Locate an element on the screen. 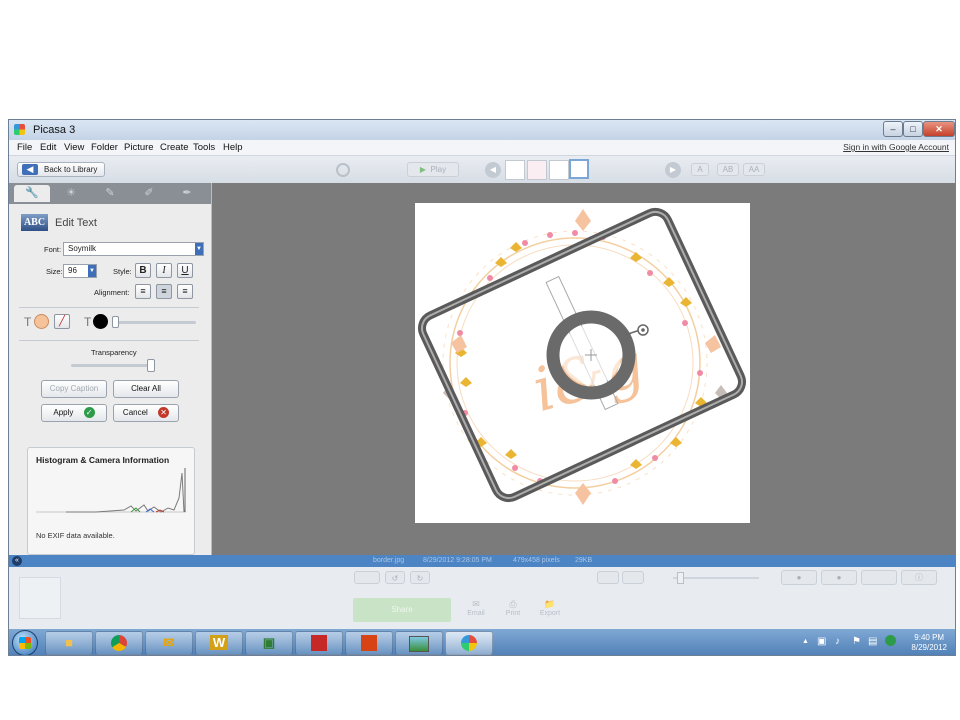 Image resolution: width=960 pixels, height=720 pixels. transparency-slider is located at coordinates (113, 365).